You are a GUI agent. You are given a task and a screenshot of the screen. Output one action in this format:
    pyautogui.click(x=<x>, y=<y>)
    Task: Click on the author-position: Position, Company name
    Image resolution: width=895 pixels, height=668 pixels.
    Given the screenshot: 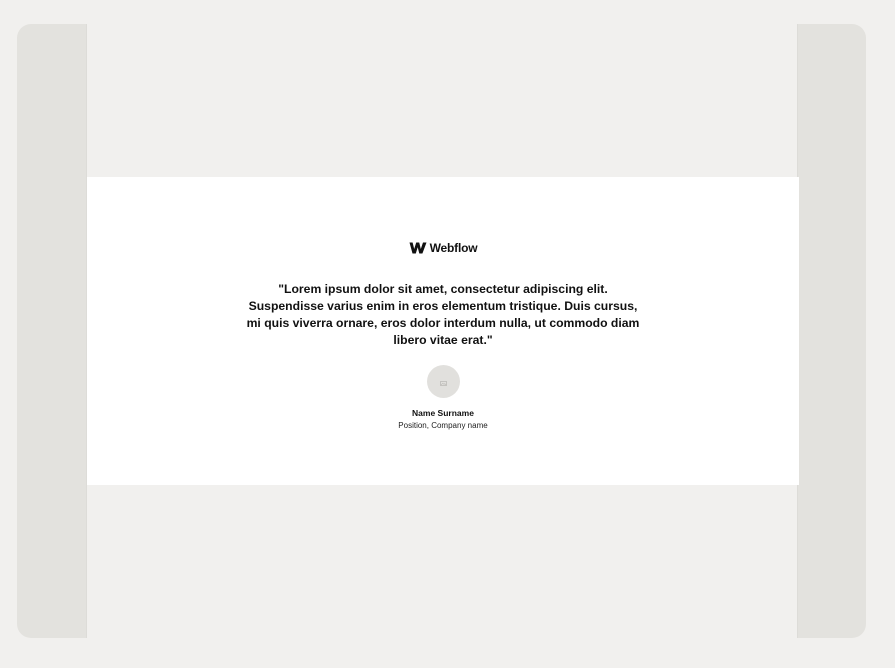 What is the action you would take?
    pyautogui.click(x=443, y=425)
    